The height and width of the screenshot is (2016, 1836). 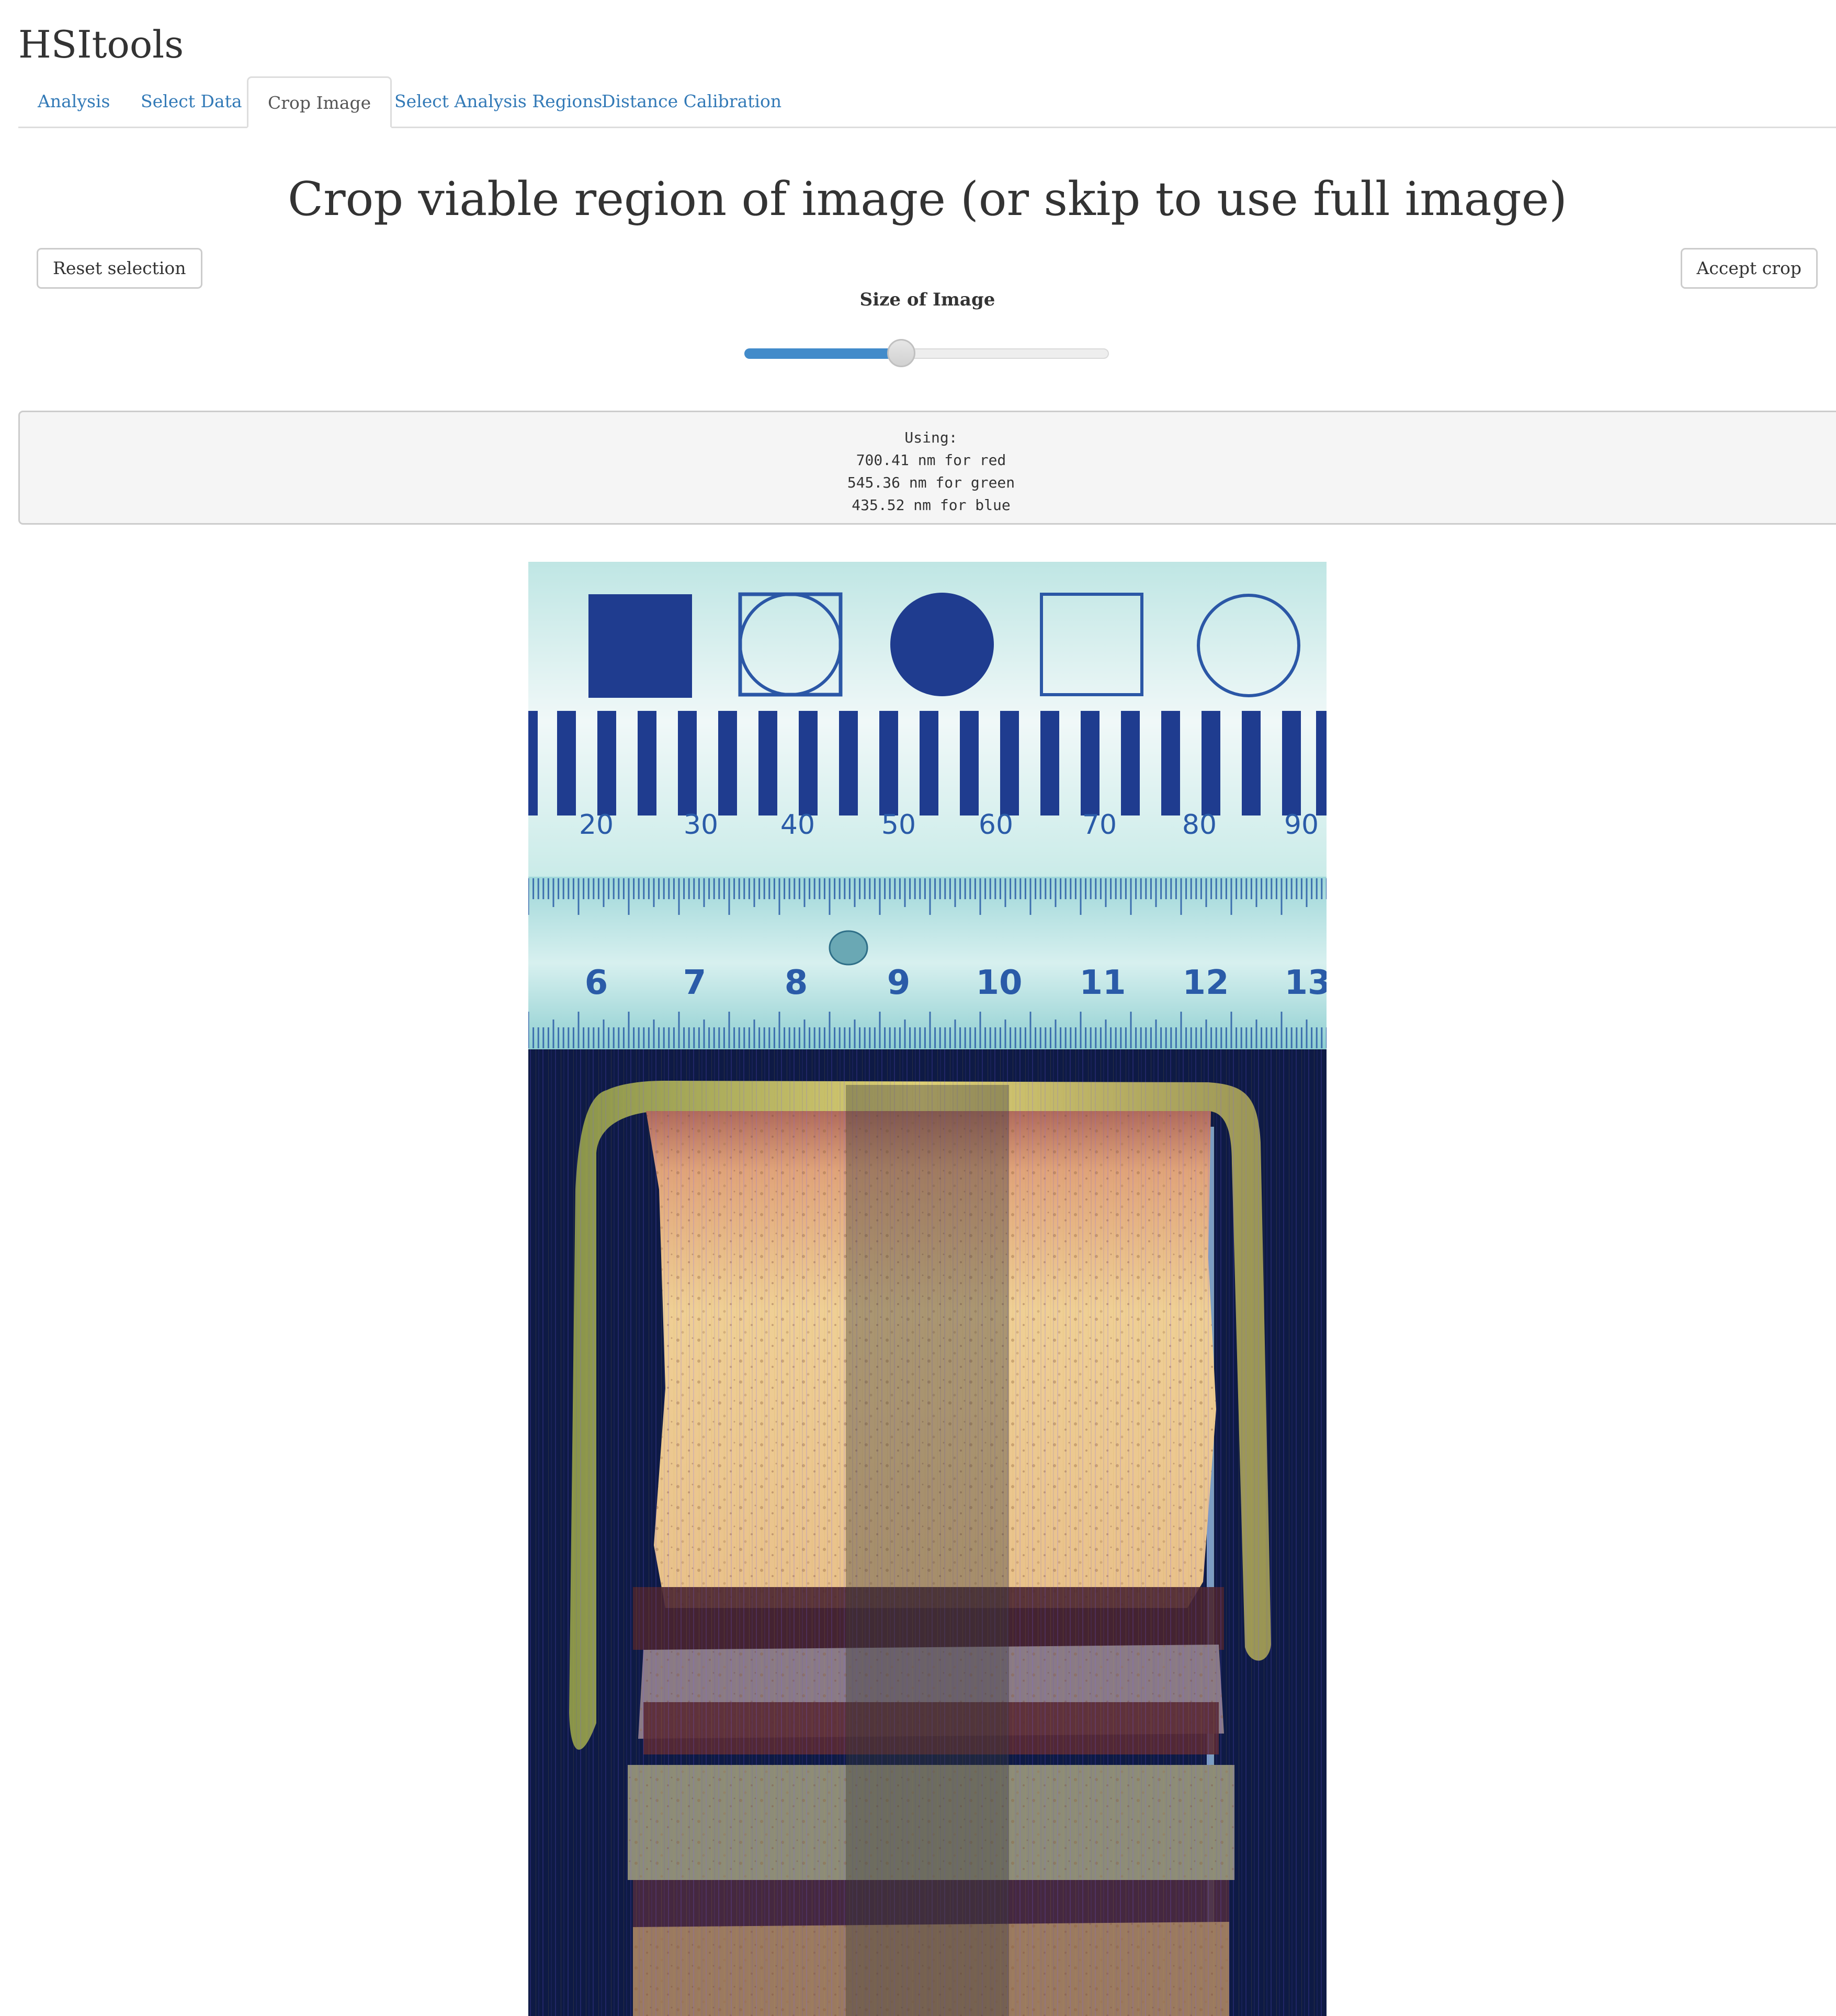 What do you see at coordinates (695, 983) in the screenshot?
I see `ruler-label-7: 7` at bounding box center [695, 983].